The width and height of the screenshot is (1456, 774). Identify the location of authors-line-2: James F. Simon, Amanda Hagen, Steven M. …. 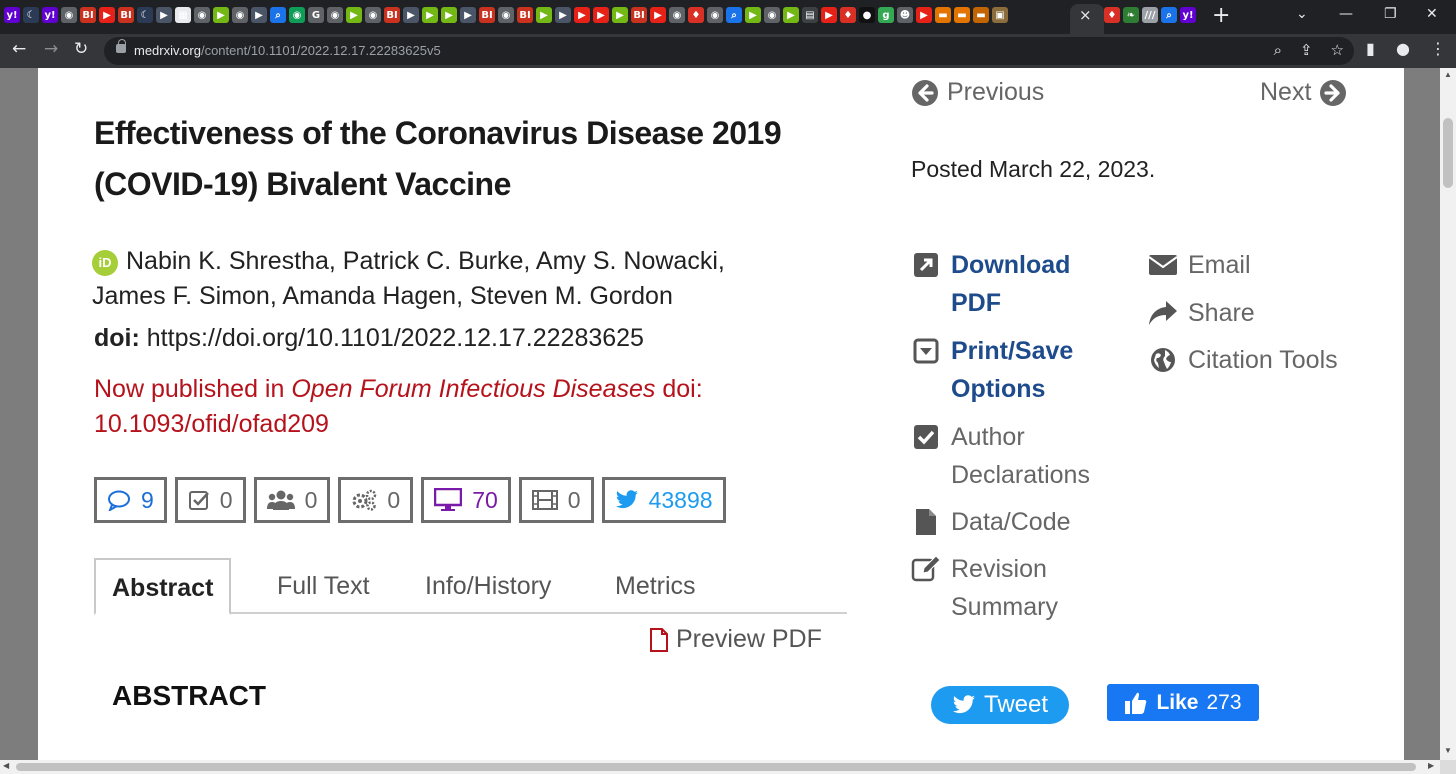
(382, 296).